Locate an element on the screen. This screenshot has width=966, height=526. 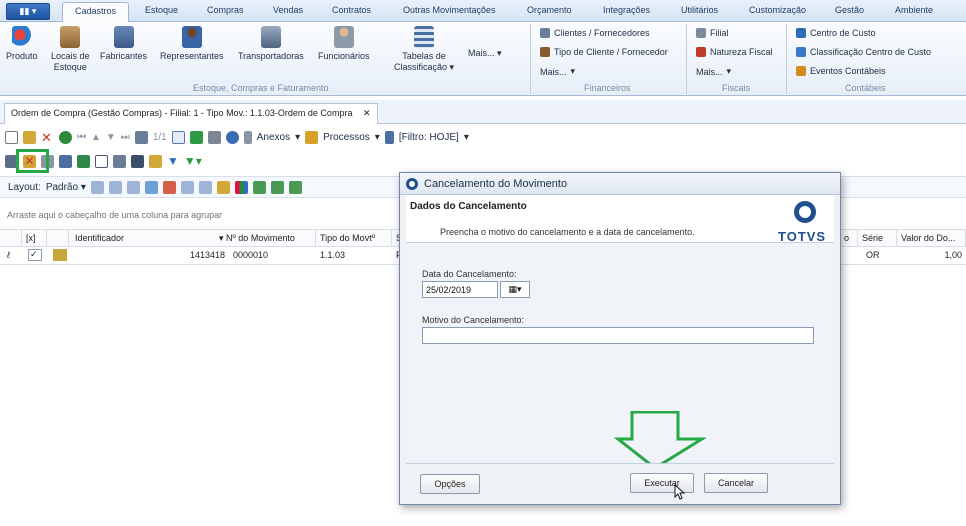
mais-estoque-button: Mais... ▾ is located at coordinates (485, 53).